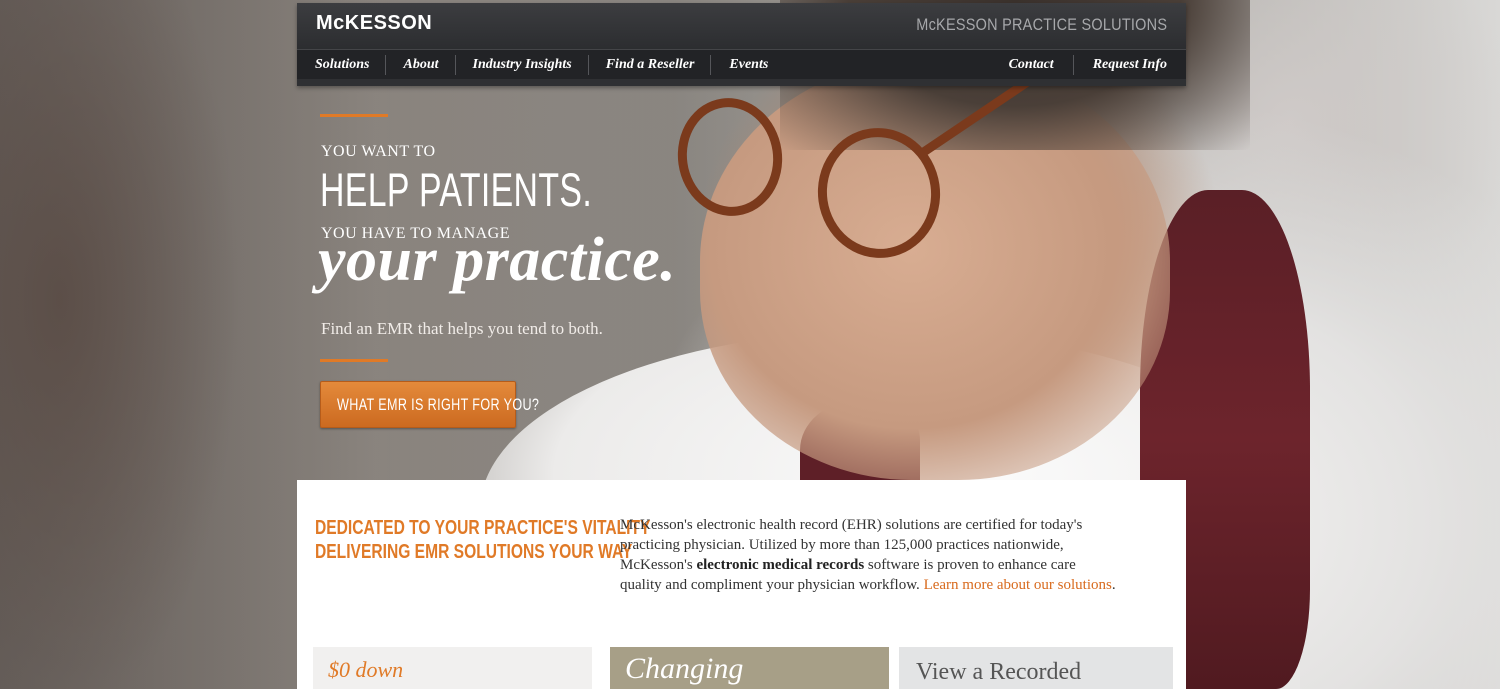 The height and width of the screenshot is (689, 1500). Describe the element at coordinates (420, 65) in the screenshot. I see `nav-item-about: About` at that location.